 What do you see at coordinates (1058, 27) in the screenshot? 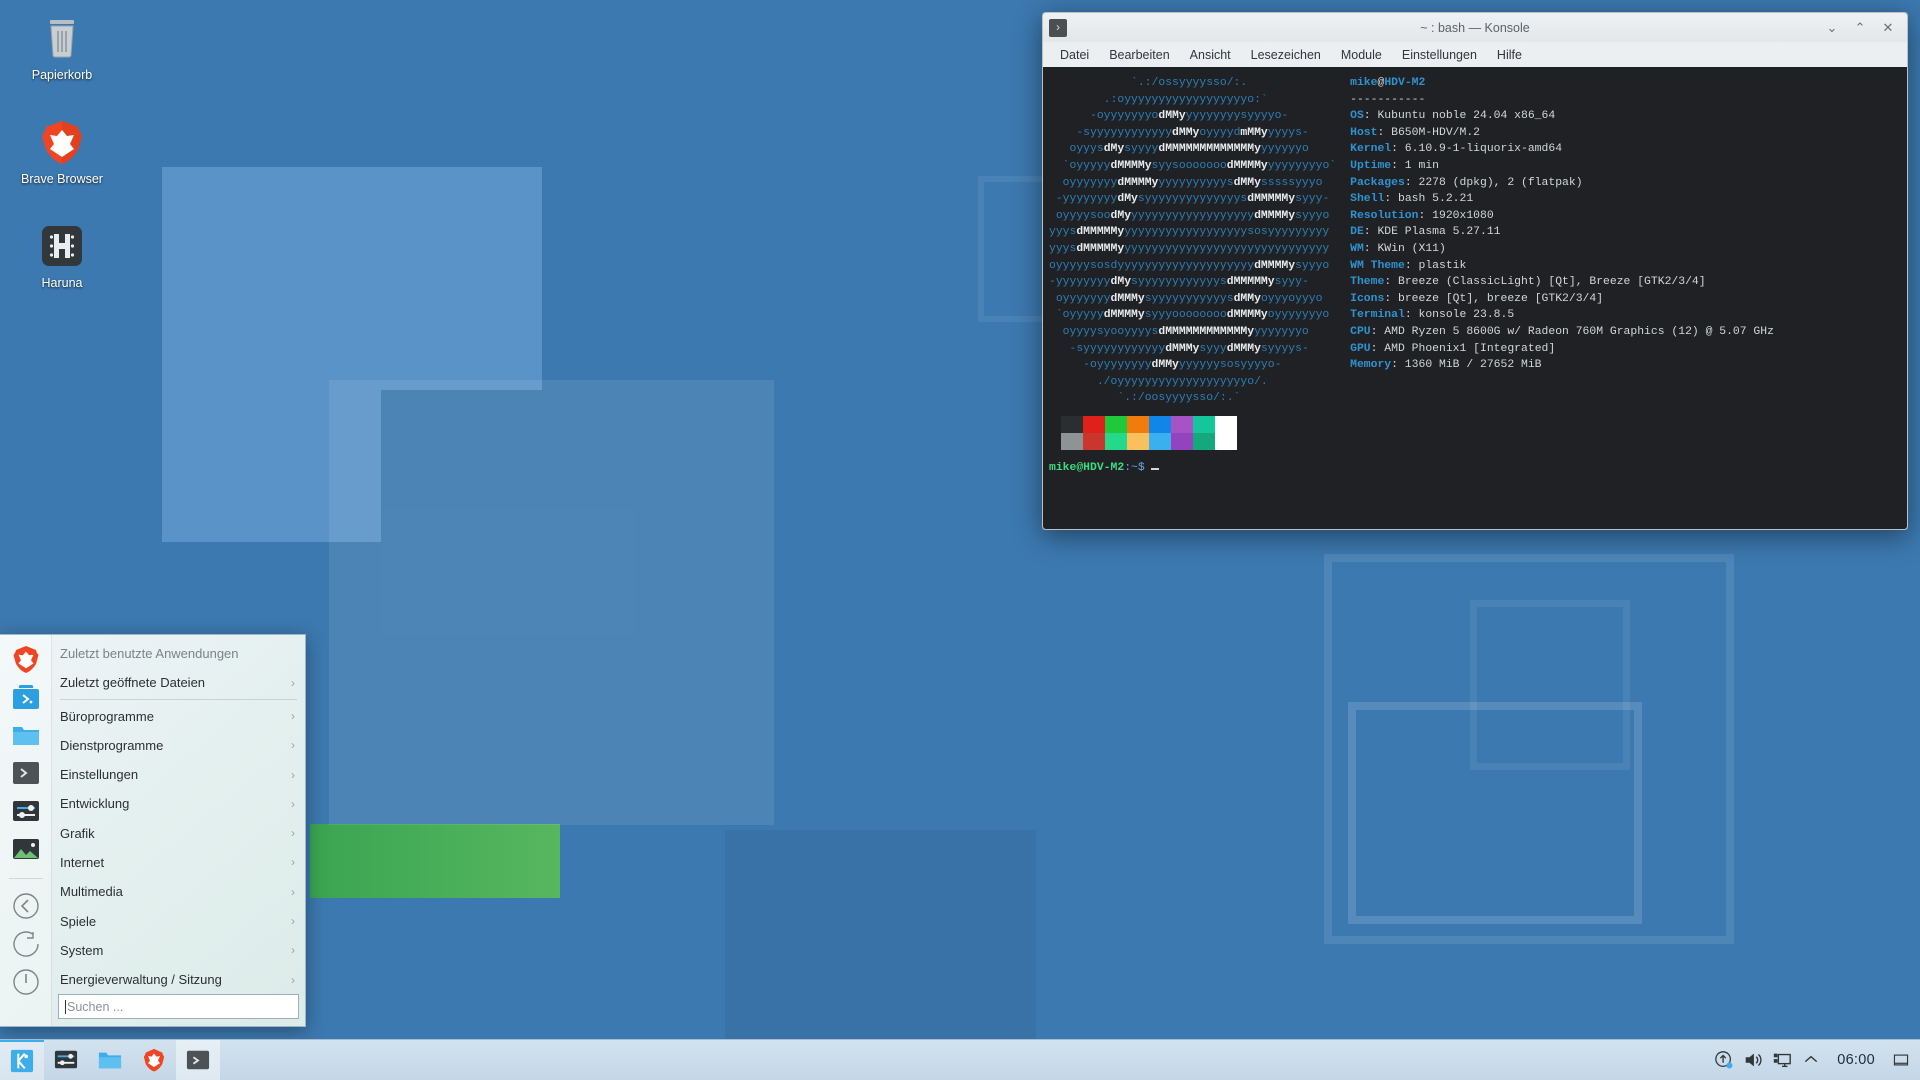
I see `terminal-icon: ›` at bounding box center [1058, 27].